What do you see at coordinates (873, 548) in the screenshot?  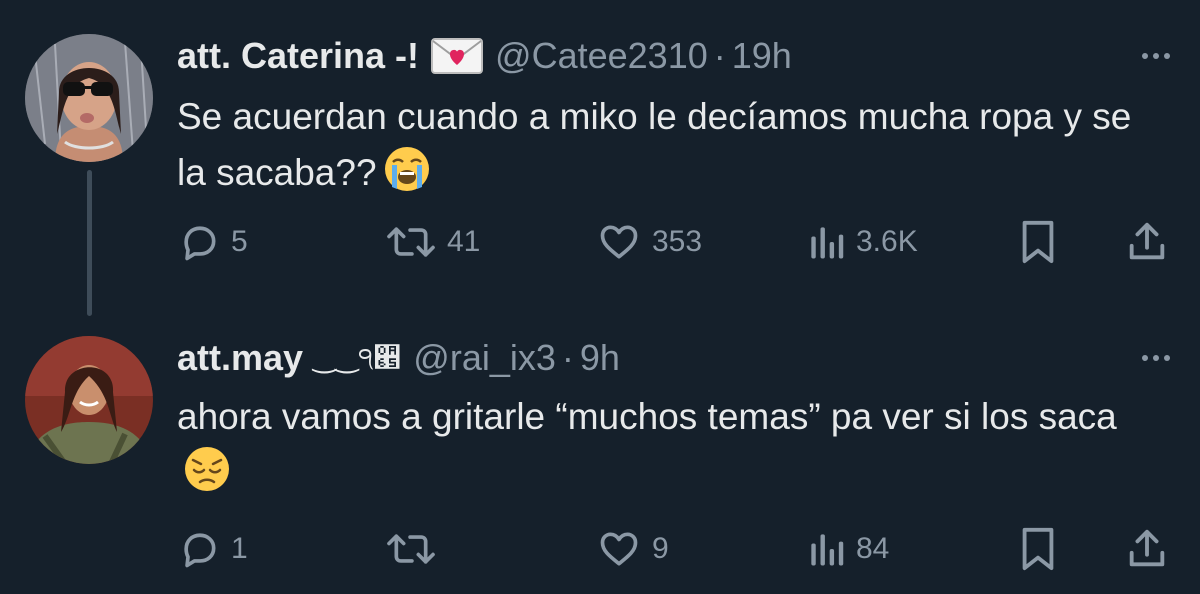 I see `views-count: 84` at bounding box center [873, 548].